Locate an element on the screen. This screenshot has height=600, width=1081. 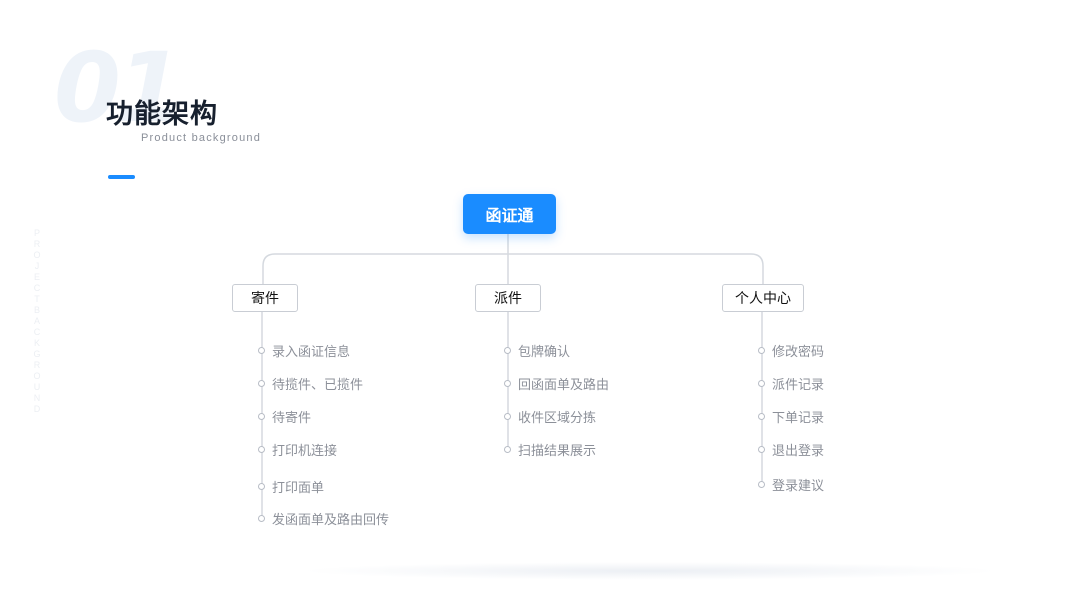
list-item: 打印面单 is located at coordinates (291, 486).